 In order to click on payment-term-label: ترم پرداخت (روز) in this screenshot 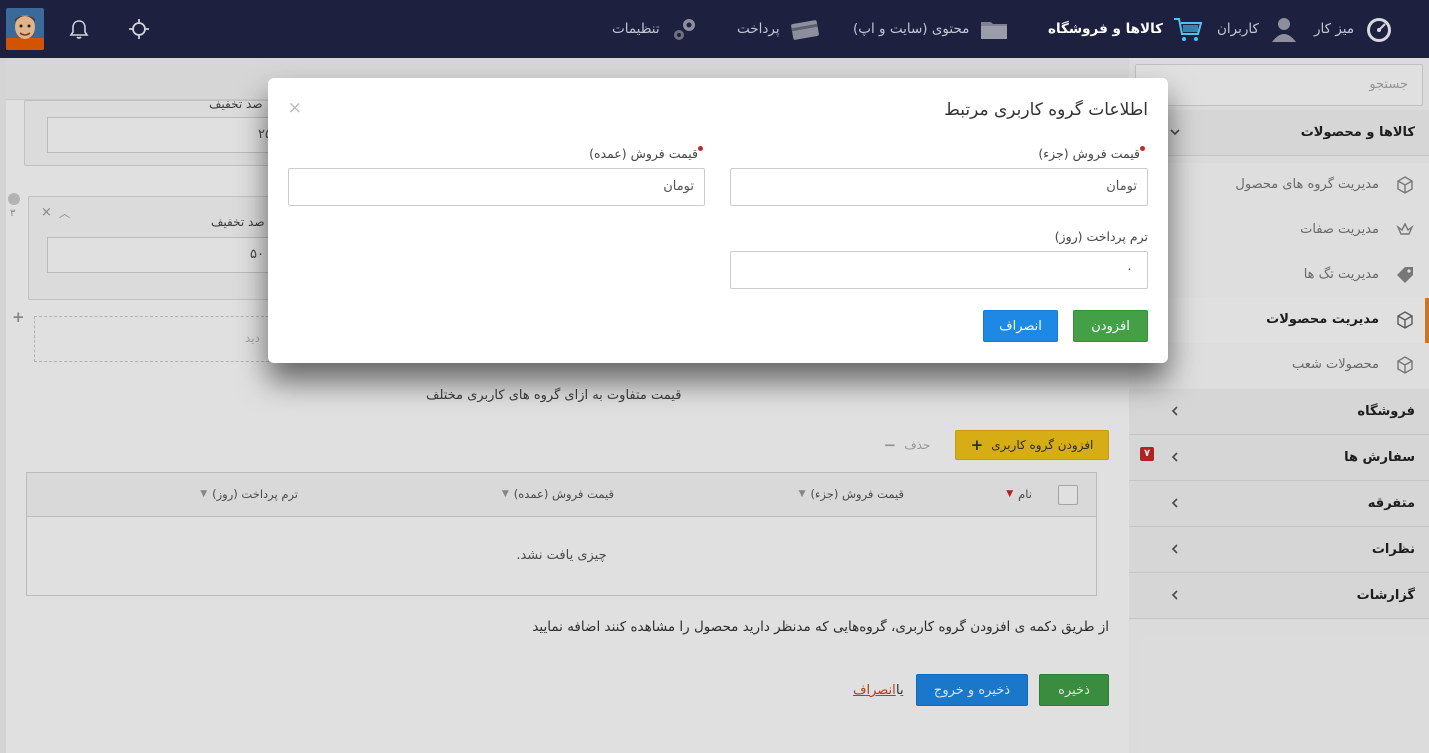, I will do `click(1101, 236)`.